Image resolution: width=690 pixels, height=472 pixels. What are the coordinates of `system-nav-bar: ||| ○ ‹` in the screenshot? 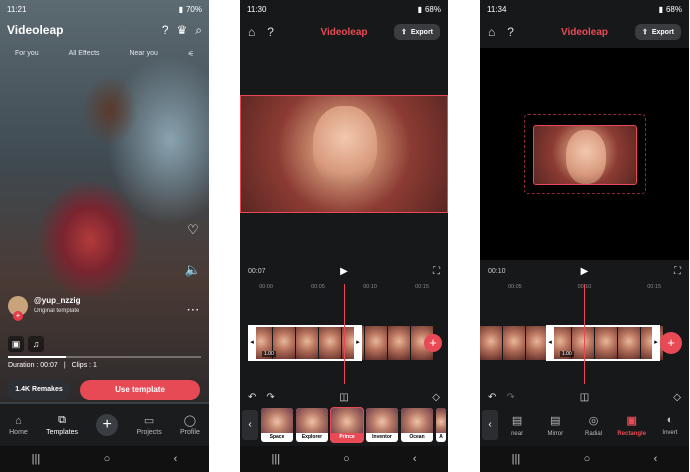 It's located at (344, 459).